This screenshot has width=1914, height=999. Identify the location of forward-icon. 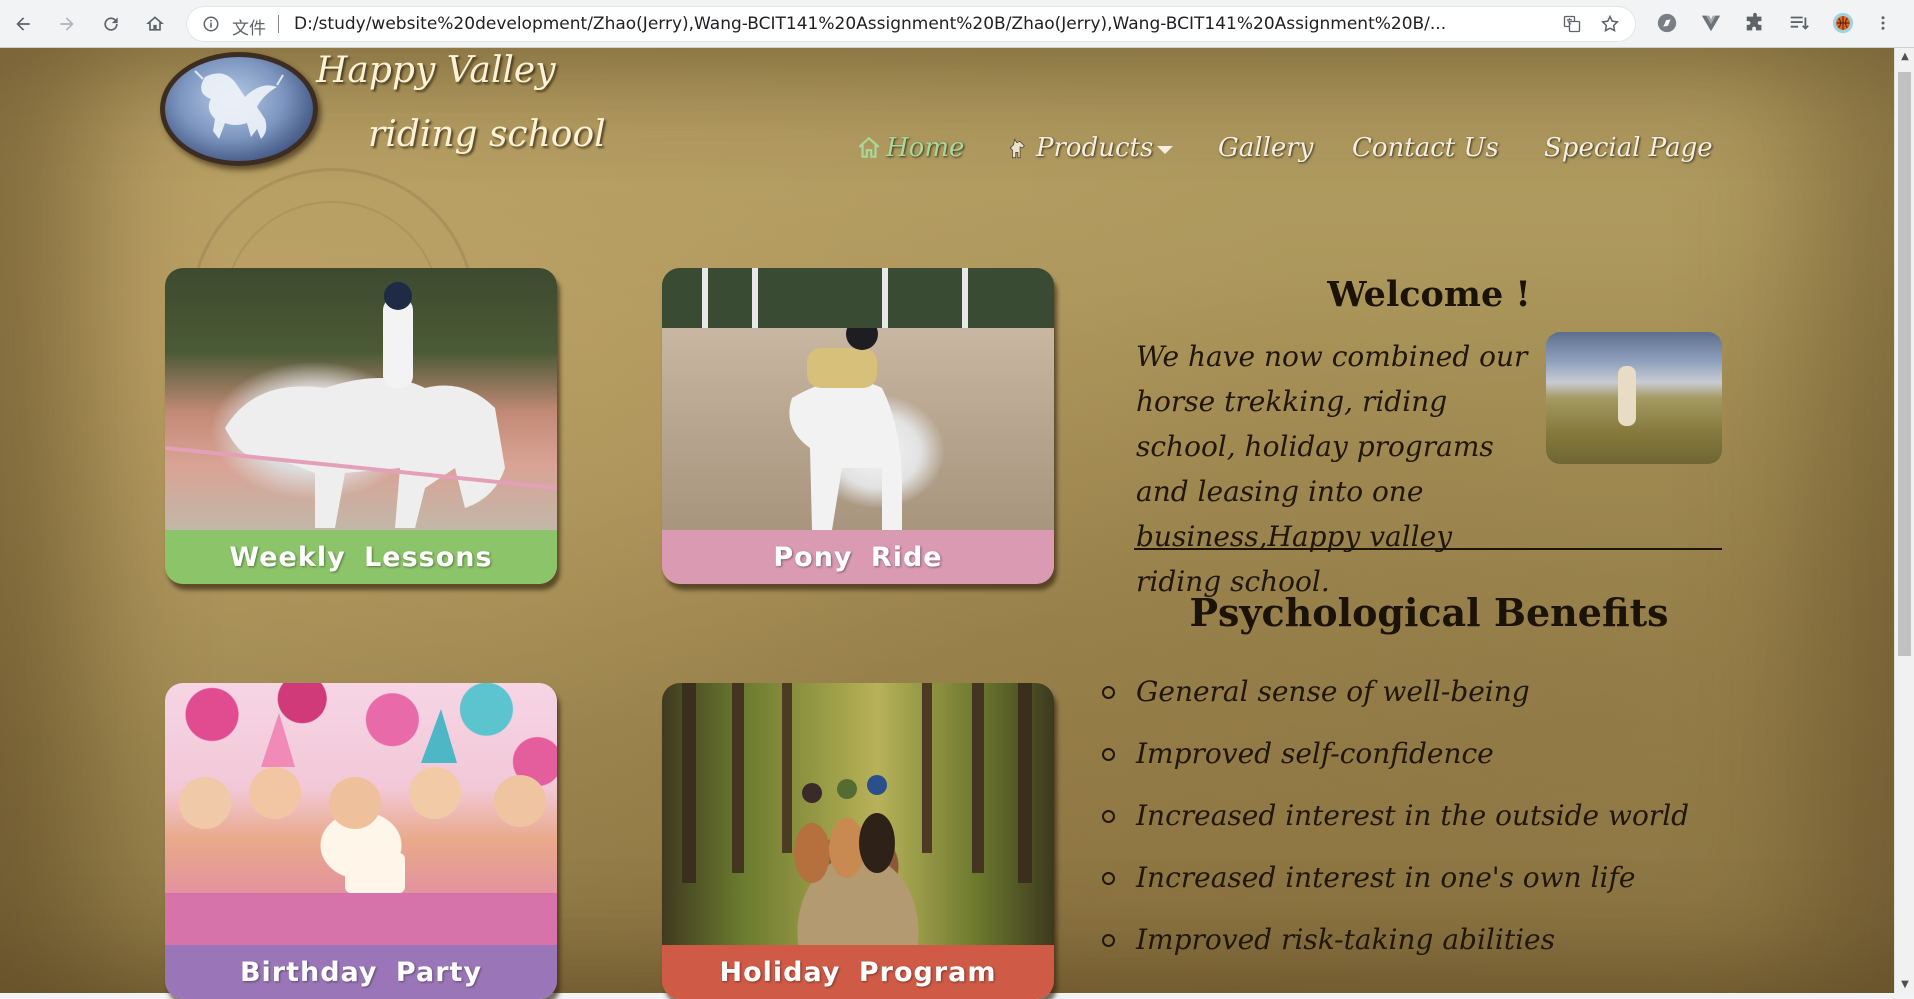
(67, 24).